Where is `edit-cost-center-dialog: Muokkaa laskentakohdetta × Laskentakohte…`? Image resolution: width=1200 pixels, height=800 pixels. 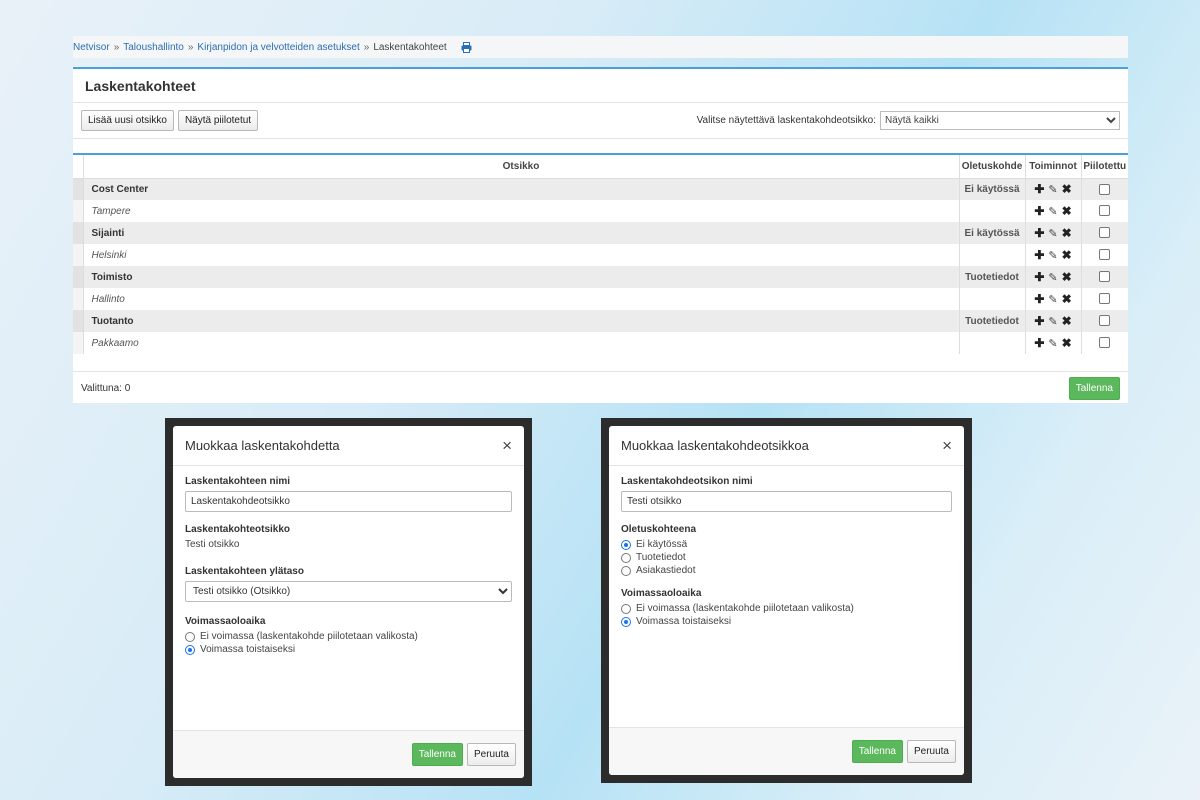
edit-cost-center-dialog: Muokkaa laskentakohdetta × Laskentakohte… is located at coordinates (348, 602).